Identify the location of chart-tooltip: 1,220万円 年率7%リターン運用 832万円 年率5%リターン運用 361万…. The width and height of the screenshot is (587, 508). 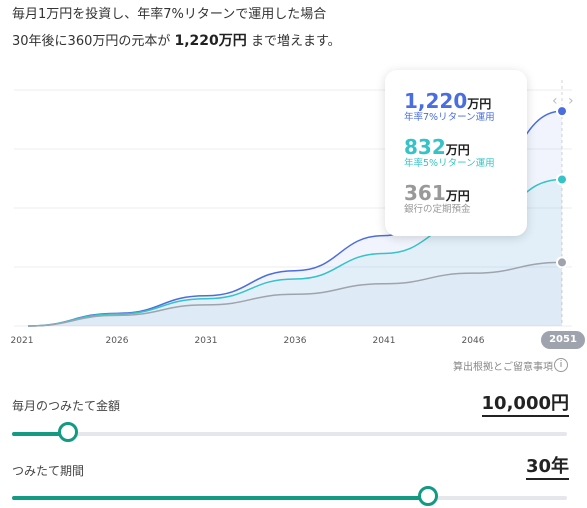
(456, 153).